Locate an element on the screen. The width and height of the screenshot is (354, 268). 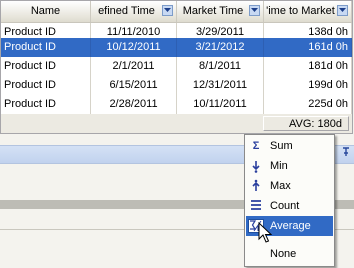
cell-market-time: 3/21/2012 is located at coordinates (220, 48).